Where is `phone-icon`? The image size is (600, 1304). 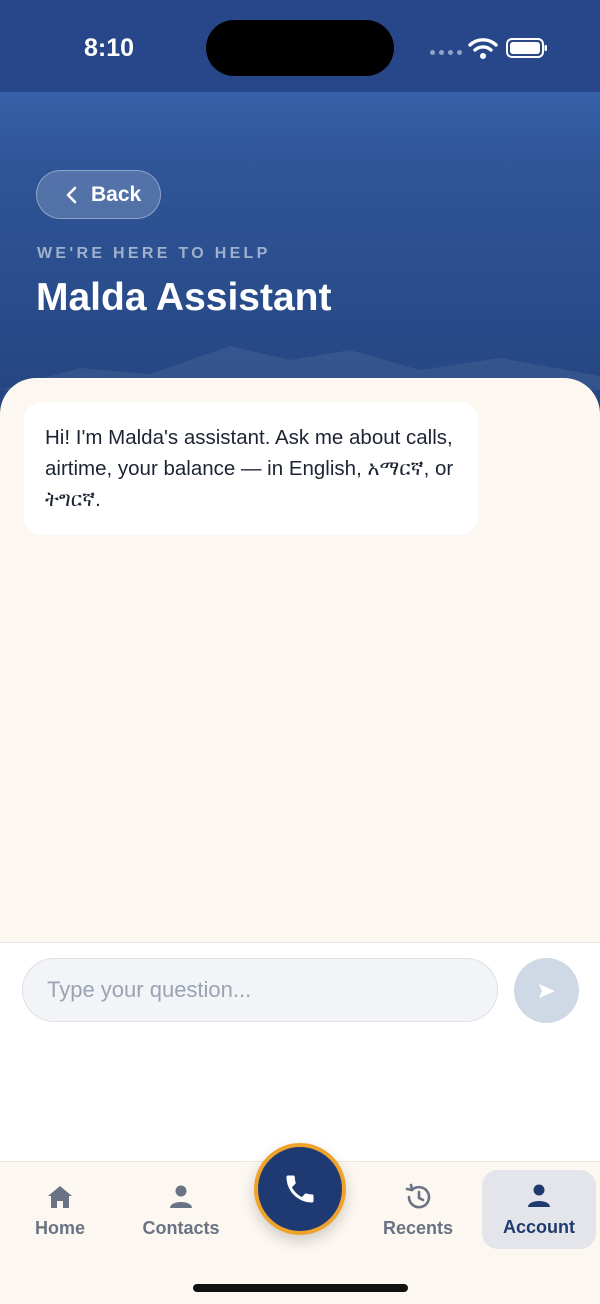 phone-icon is located at coordinates (300, 1189).